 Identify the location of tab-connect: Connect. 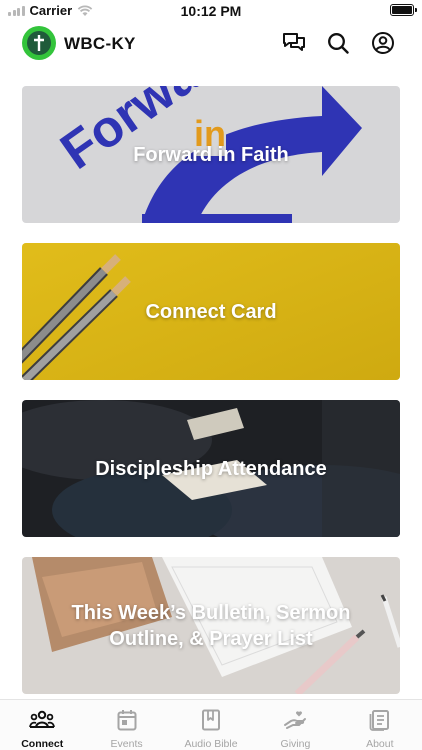
(42, 725).